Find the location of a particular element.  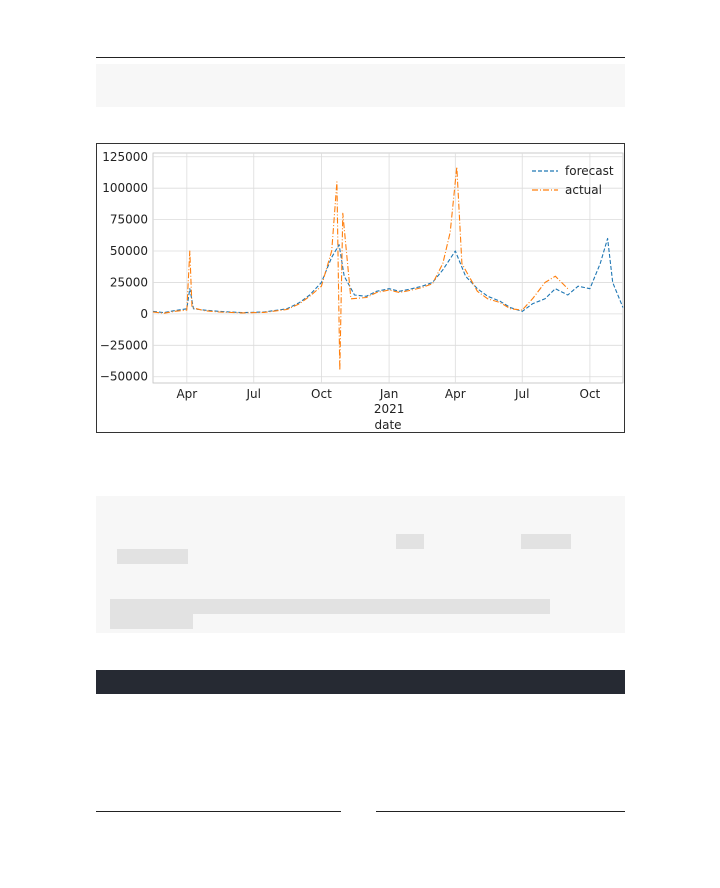

y-tick-label: 125000 is located at coordinates (125, 157).